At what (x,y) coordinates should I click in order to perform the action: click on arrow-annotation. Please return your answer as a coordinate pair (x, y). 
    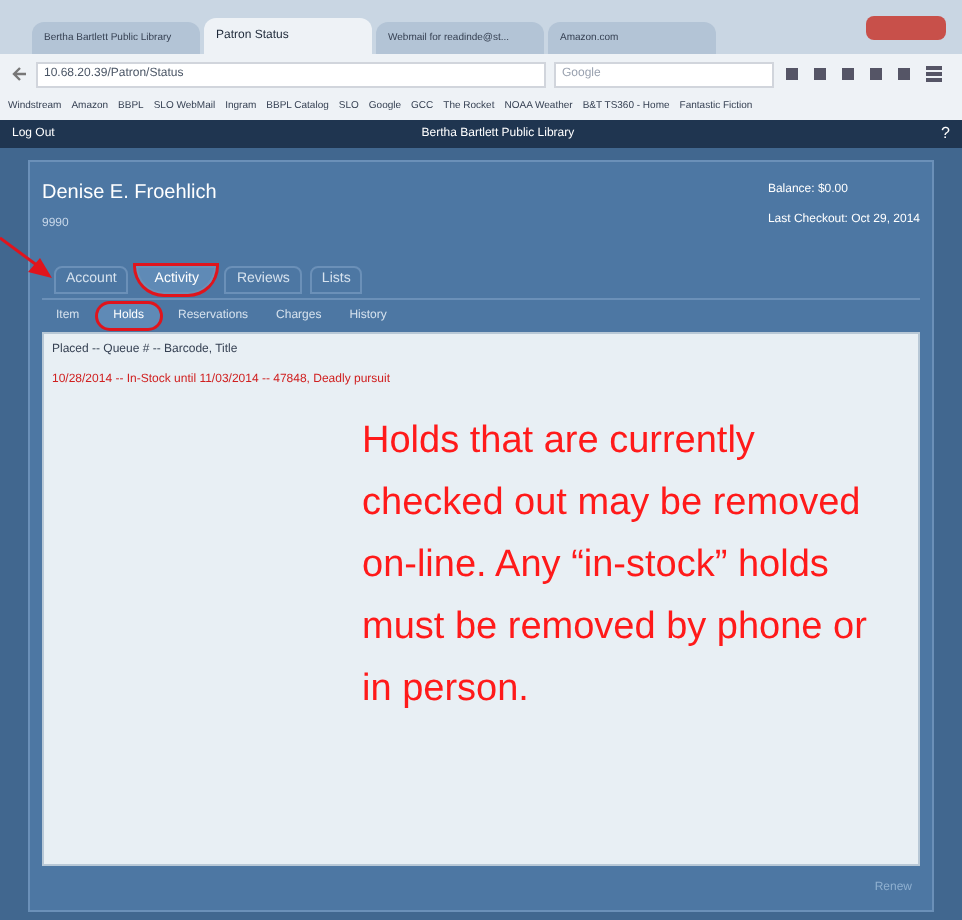
    Looking at the image, I should click on (27, 258).